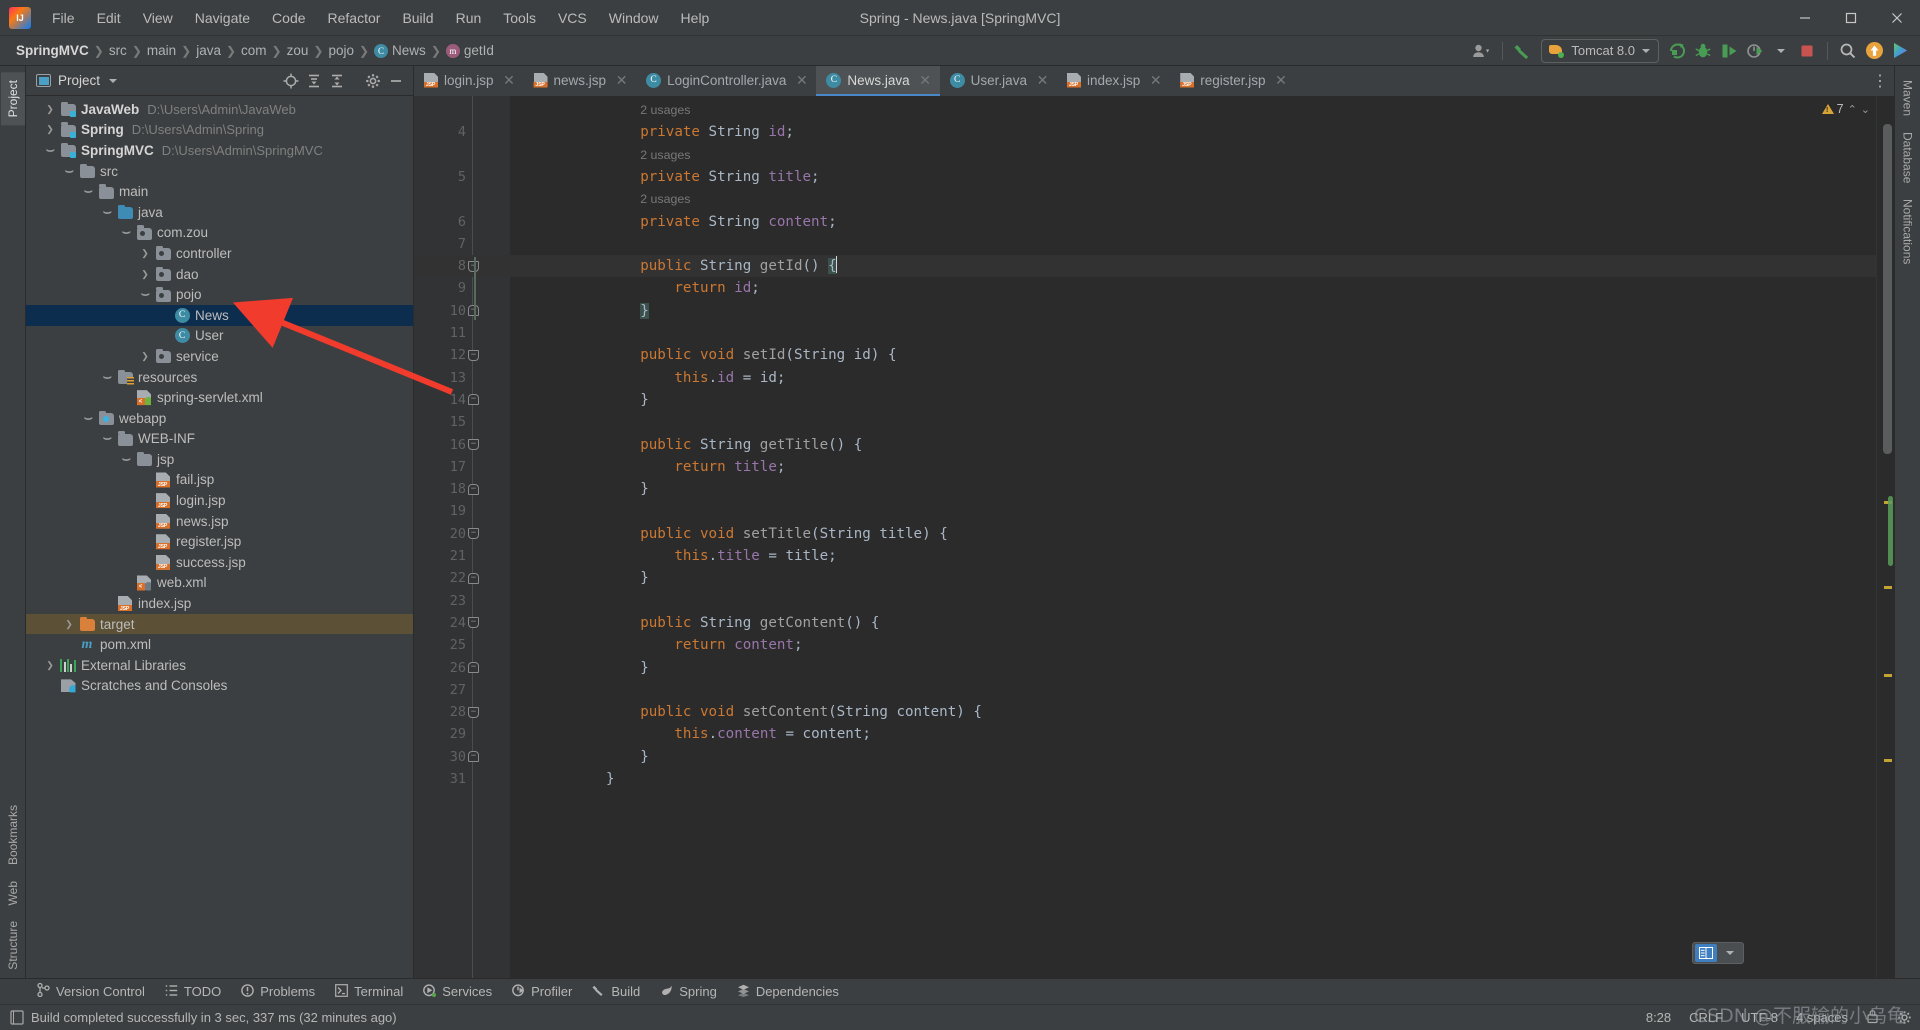  Describe the element at coordinates (1908, 98) in the screenshot. I see `rail-tab-maven: Maven` at that location.